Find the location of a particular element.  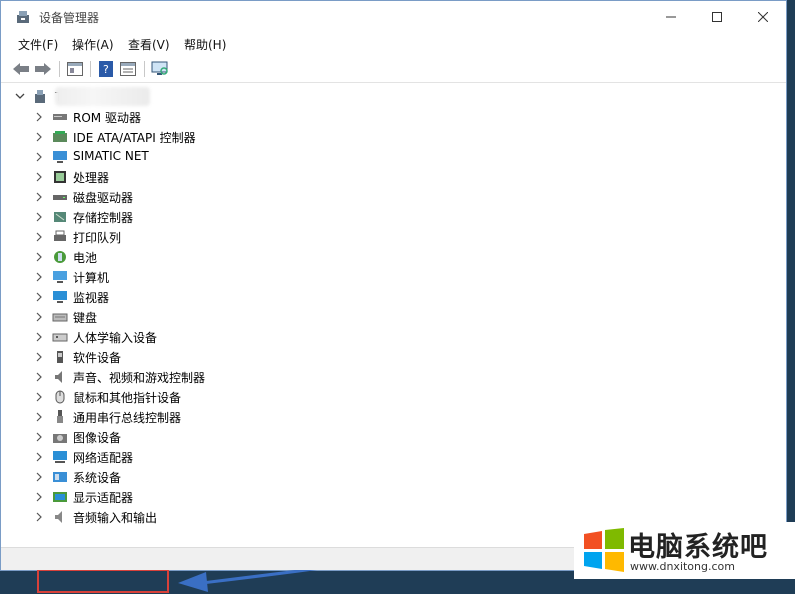

chevron-down-icon is located at coordinates (20, 97).